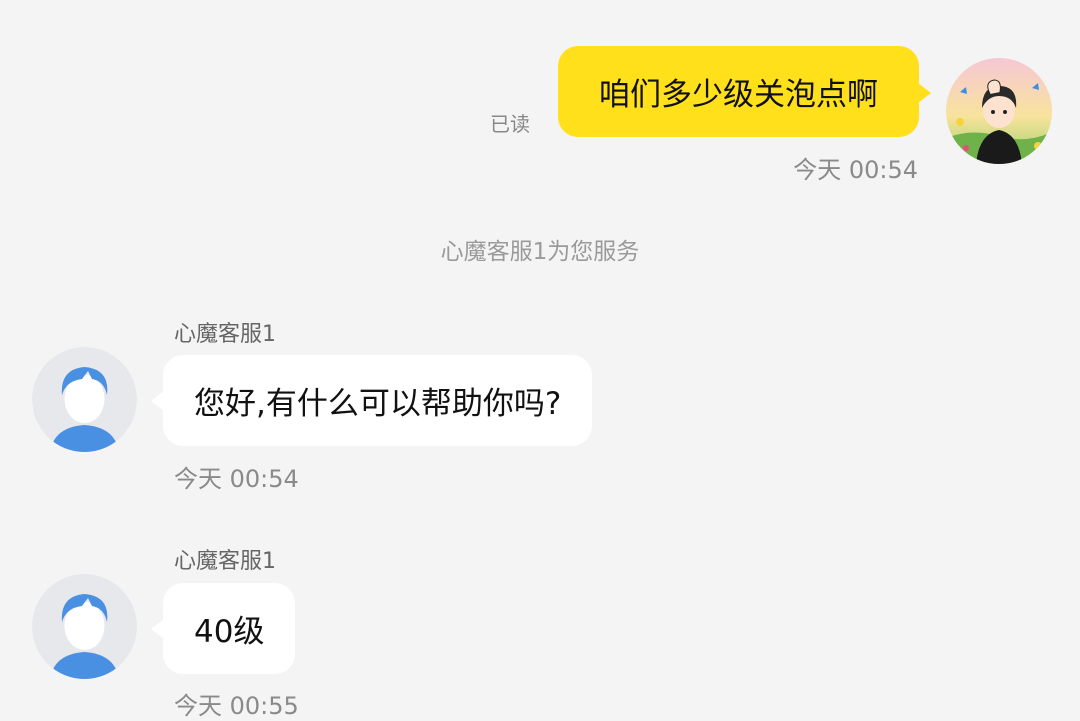  What do you see at coordinates (378, 404) in the screenshot?
I see `incoming-message-text: 您好,有什么可以帮助你吗?` at bounding box center [378, 404].